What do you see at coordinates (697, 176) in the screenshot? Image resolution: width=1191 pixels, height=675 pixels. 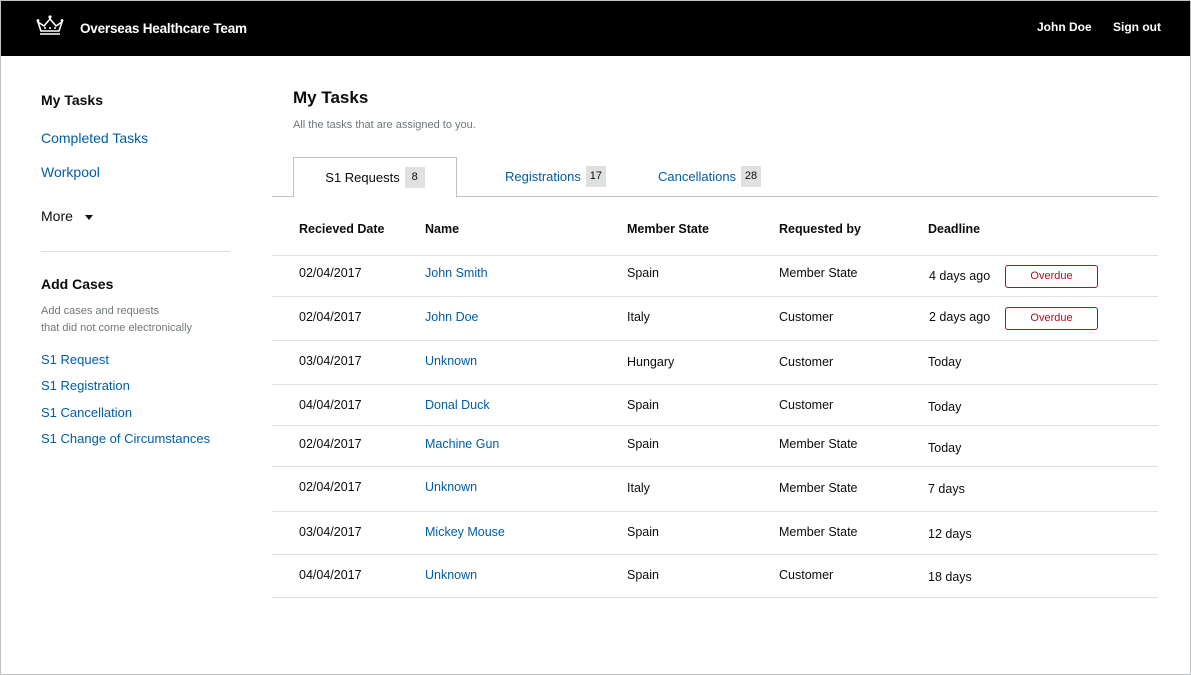 I see `tab-label: Cancellations` at bounding box center [697, 176].